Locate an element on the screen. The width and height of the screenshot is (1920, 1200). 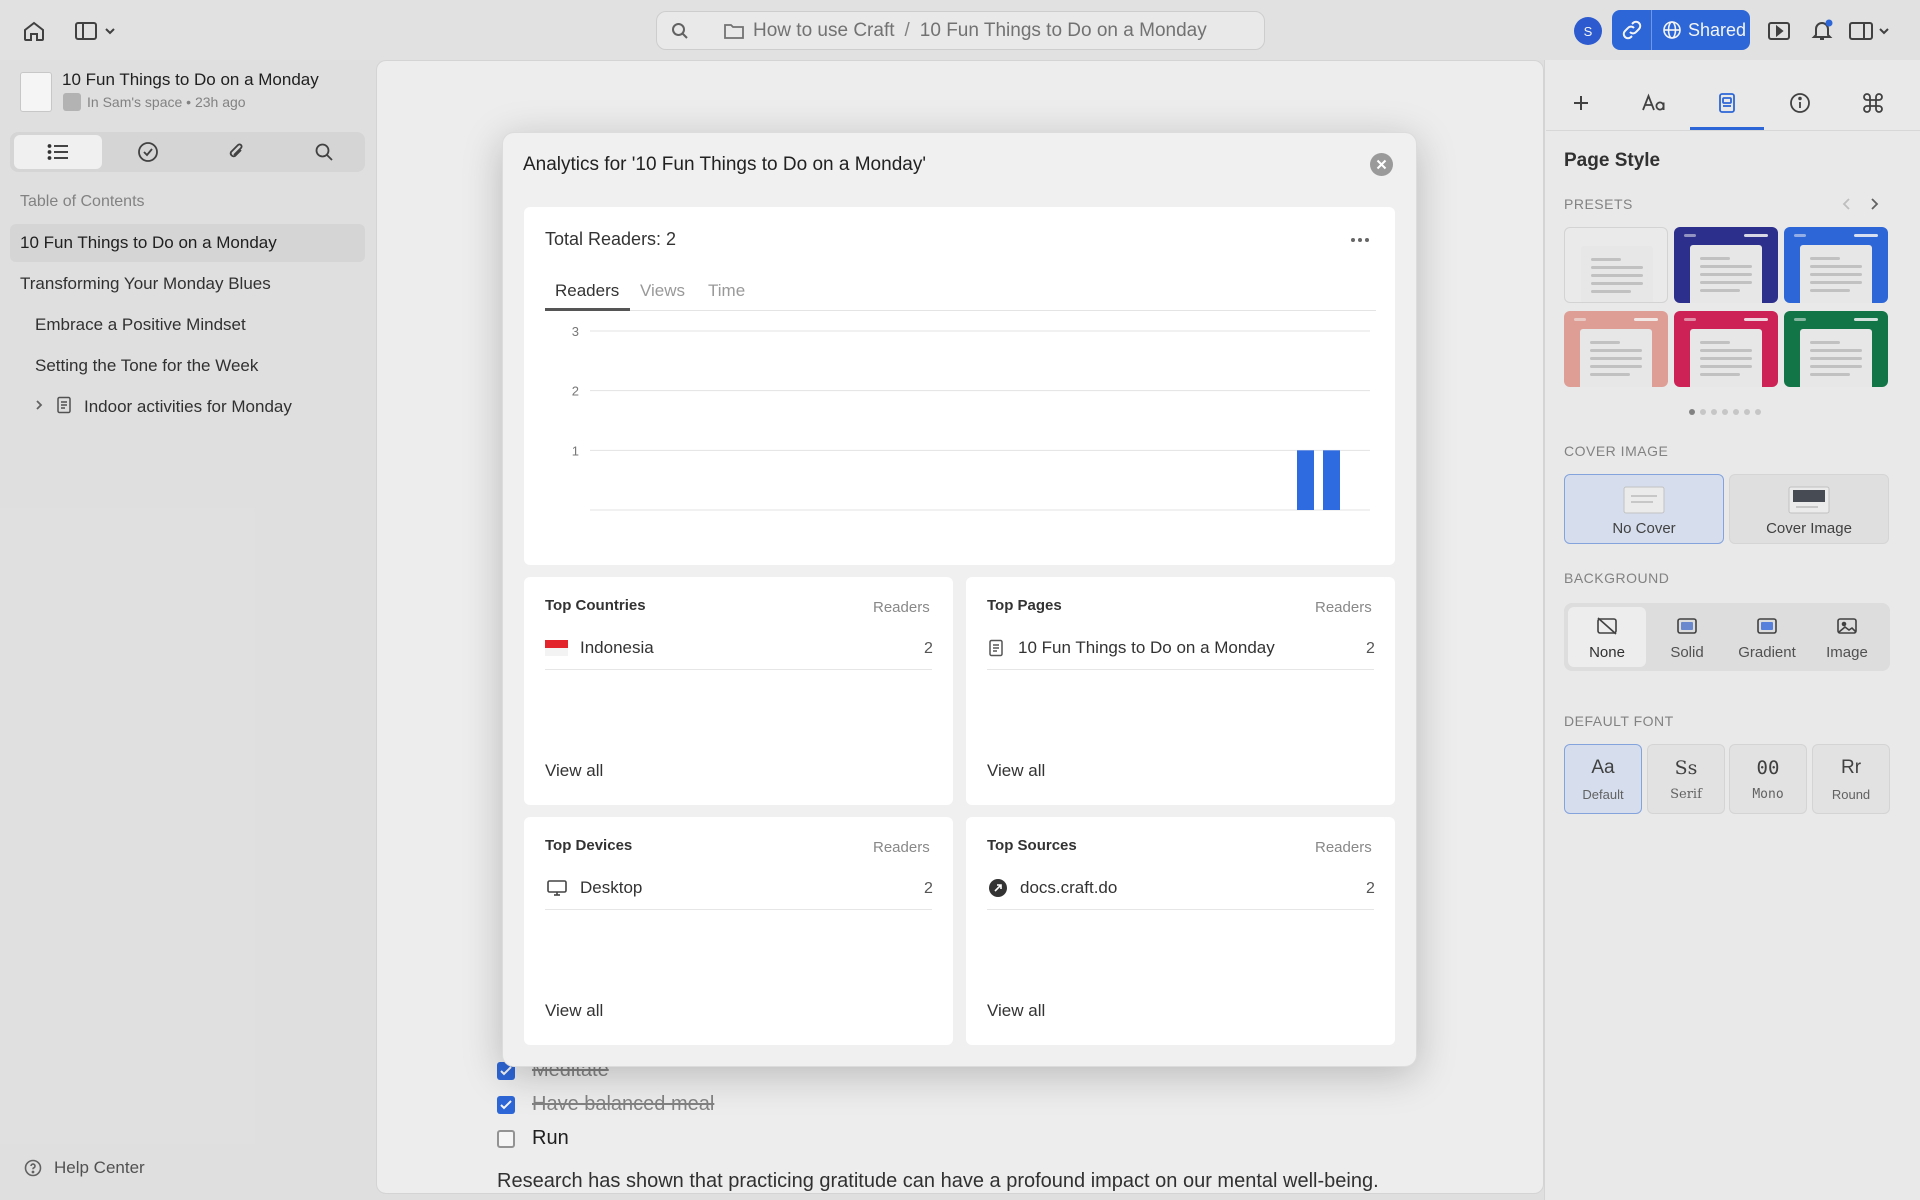
card-heading: Top Sources is located at coordinates (1032, 845).